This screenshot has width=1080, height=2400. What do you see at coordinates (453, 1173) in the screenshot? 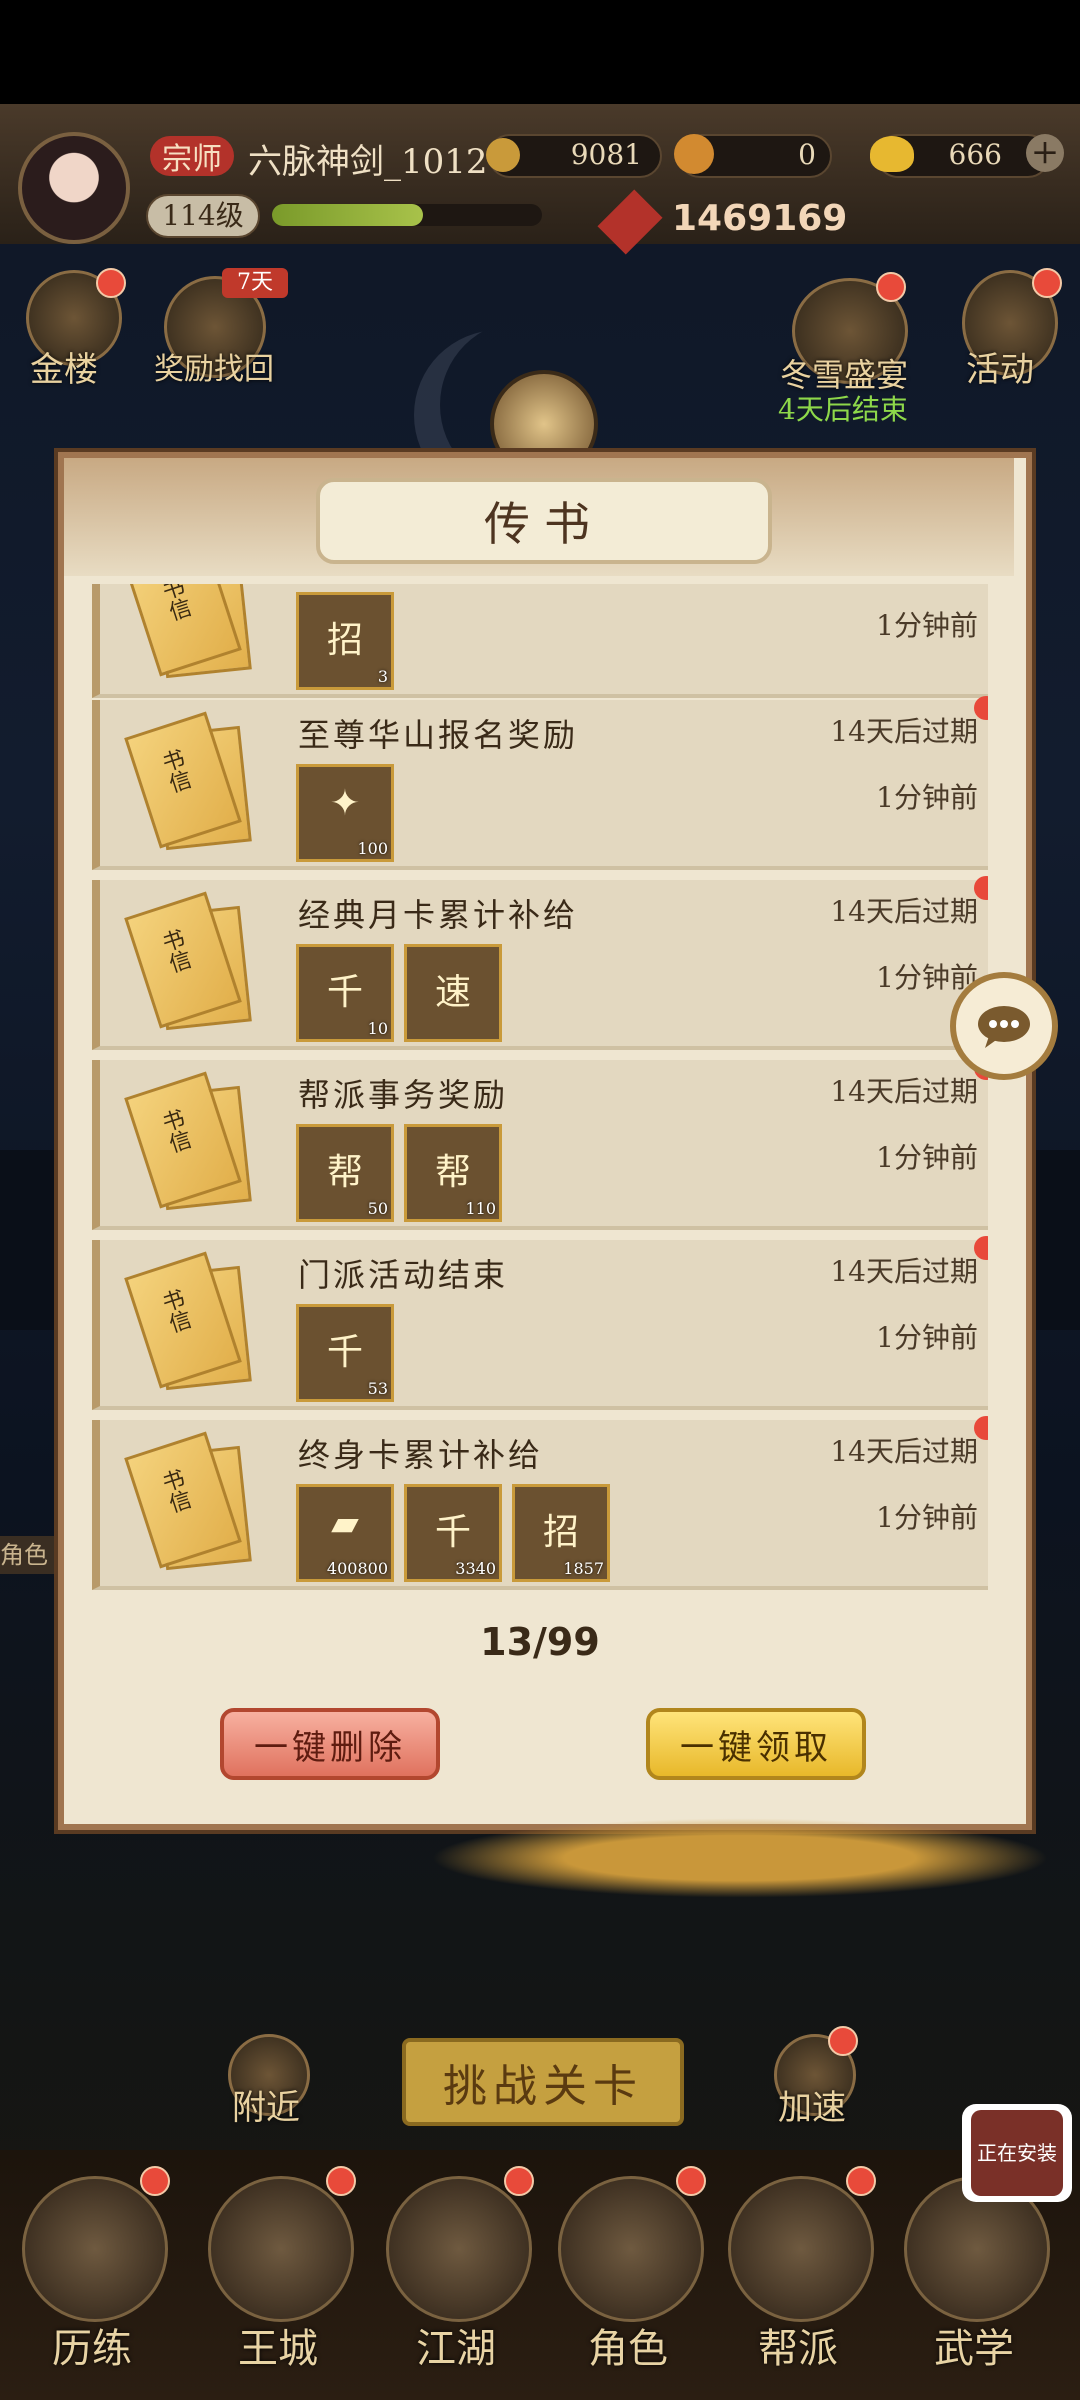
I see `attachment-item: 帮 110` at bounding box center [453, 1173].